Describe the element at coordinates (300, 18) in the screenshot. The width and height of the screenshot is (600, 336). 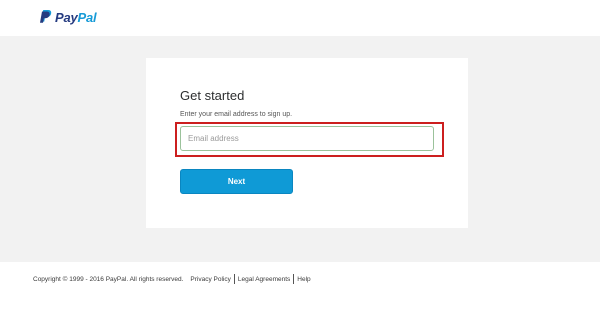
I see `header: PayPal` at that location.